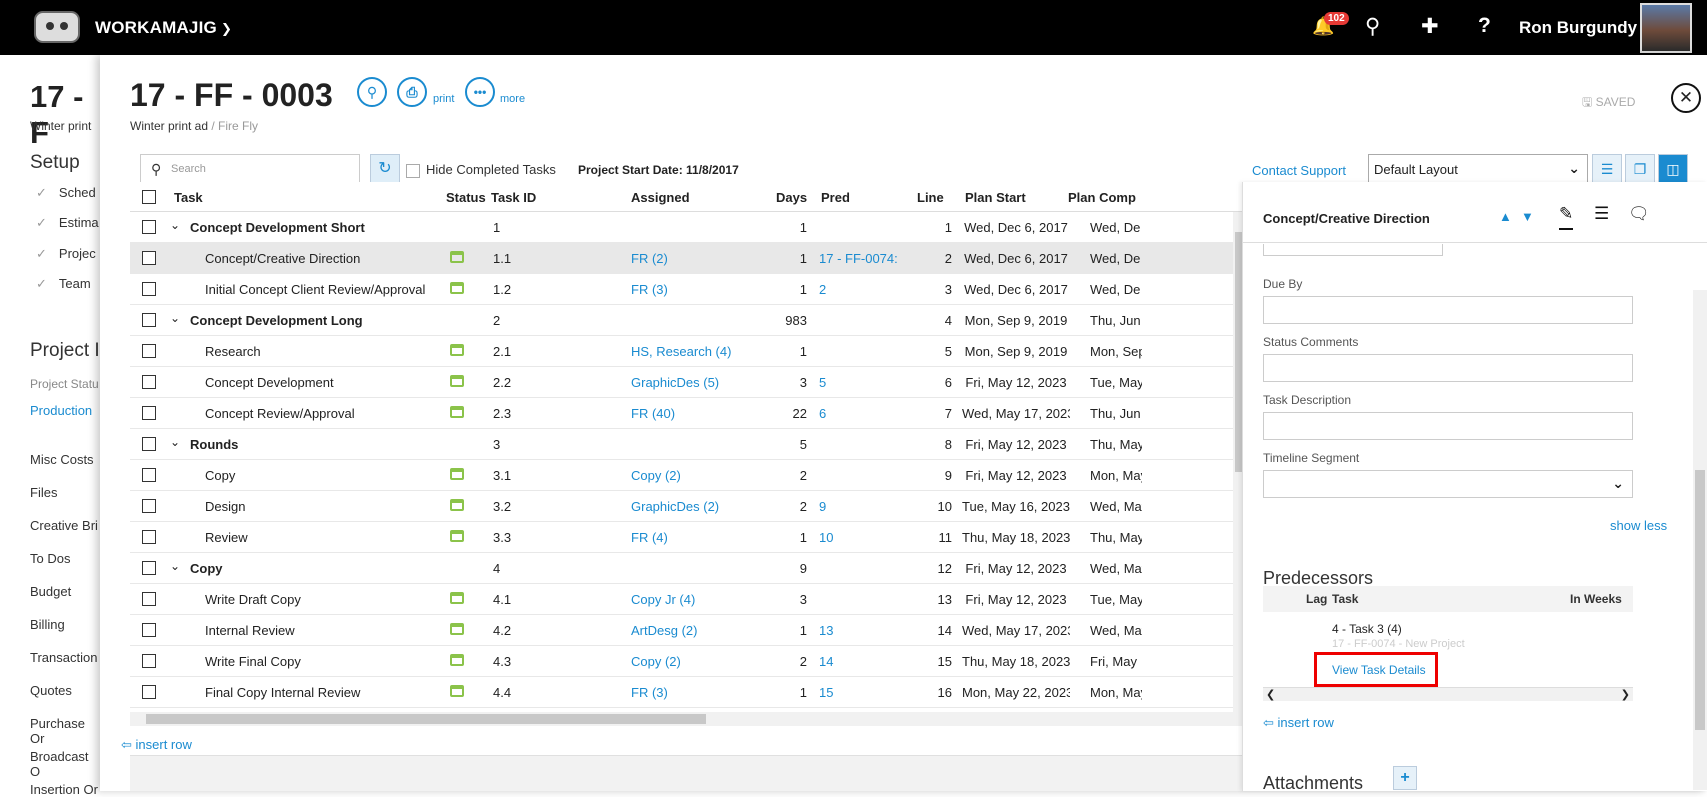 The image size is (1707, 797). I want to click on assigned: HS, Research (4), so click(701, 351).